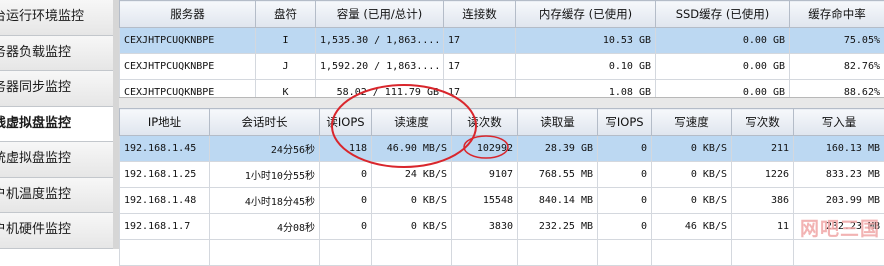 Image resolution: width=884 pixels, height=266 pixels. I want to click on cell-ip-address: 192.168.1.7, so click(165, 227).